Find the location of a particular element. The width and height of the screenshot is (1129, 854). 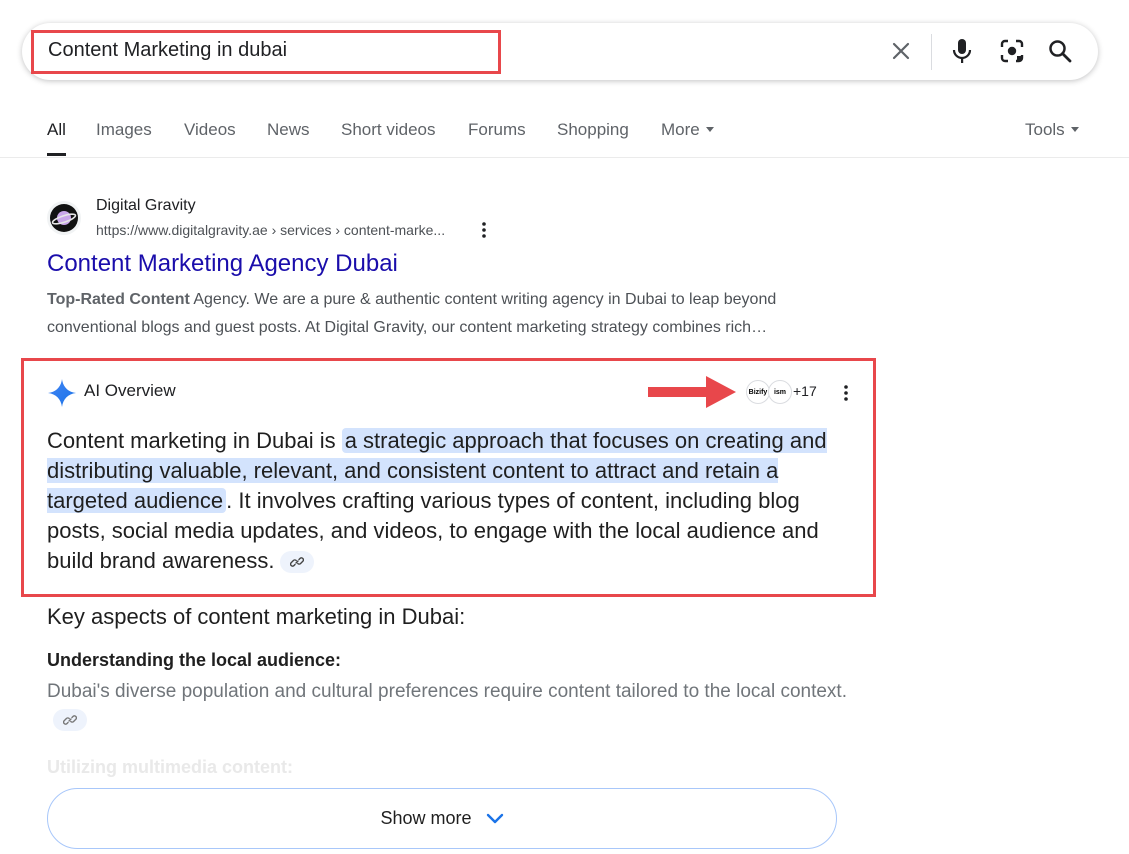

annotation-arrow-icon is located at coordinates (692, 394).